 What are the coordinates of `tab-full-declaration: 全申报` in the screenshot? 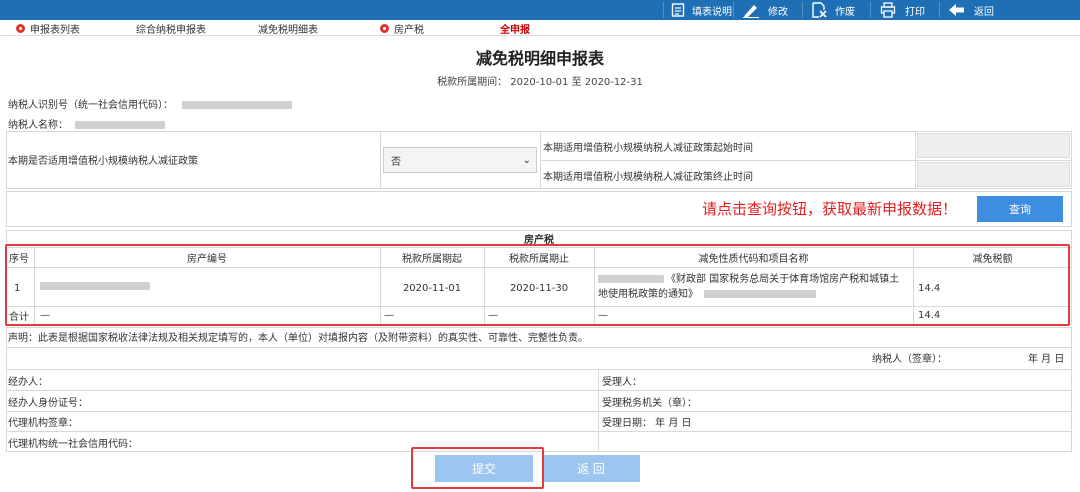 It's located at (515, 28).